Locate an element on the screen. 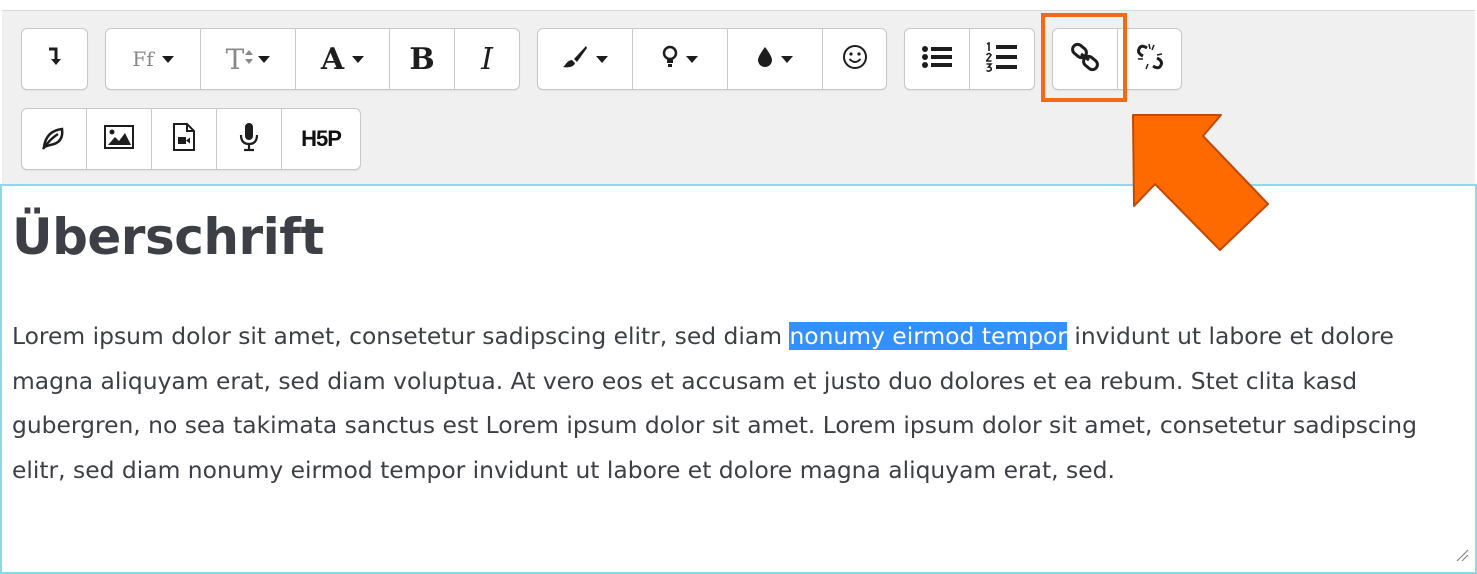  toolbar-group-text: Ff T A B I is located at coordinates (312, 59).